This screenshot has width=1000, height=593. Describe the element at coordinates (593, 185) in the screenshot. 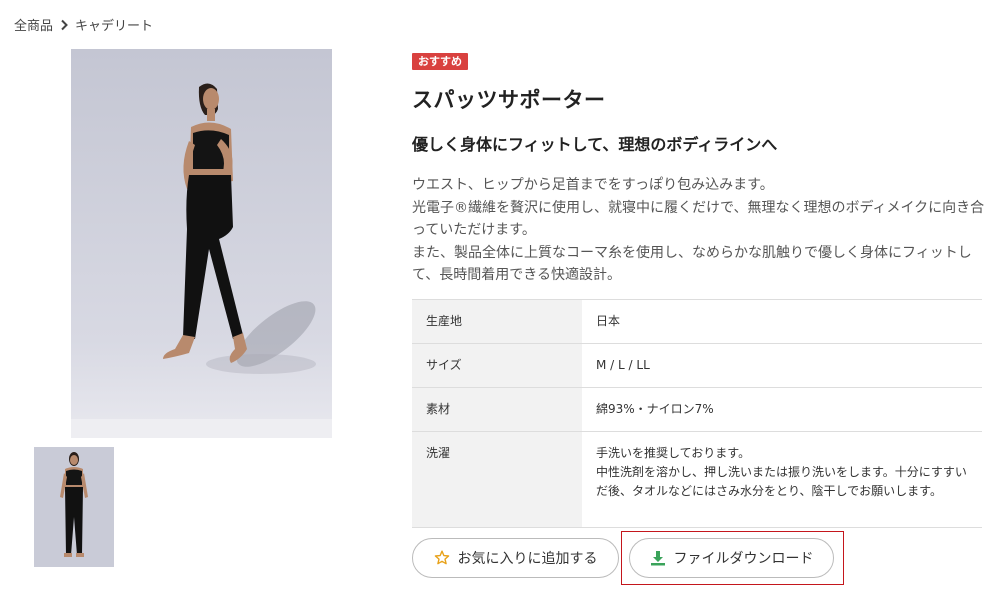

I see `description-line: ウエスト、ヒップから足首までをすっぽり包み込みます。` at that location.